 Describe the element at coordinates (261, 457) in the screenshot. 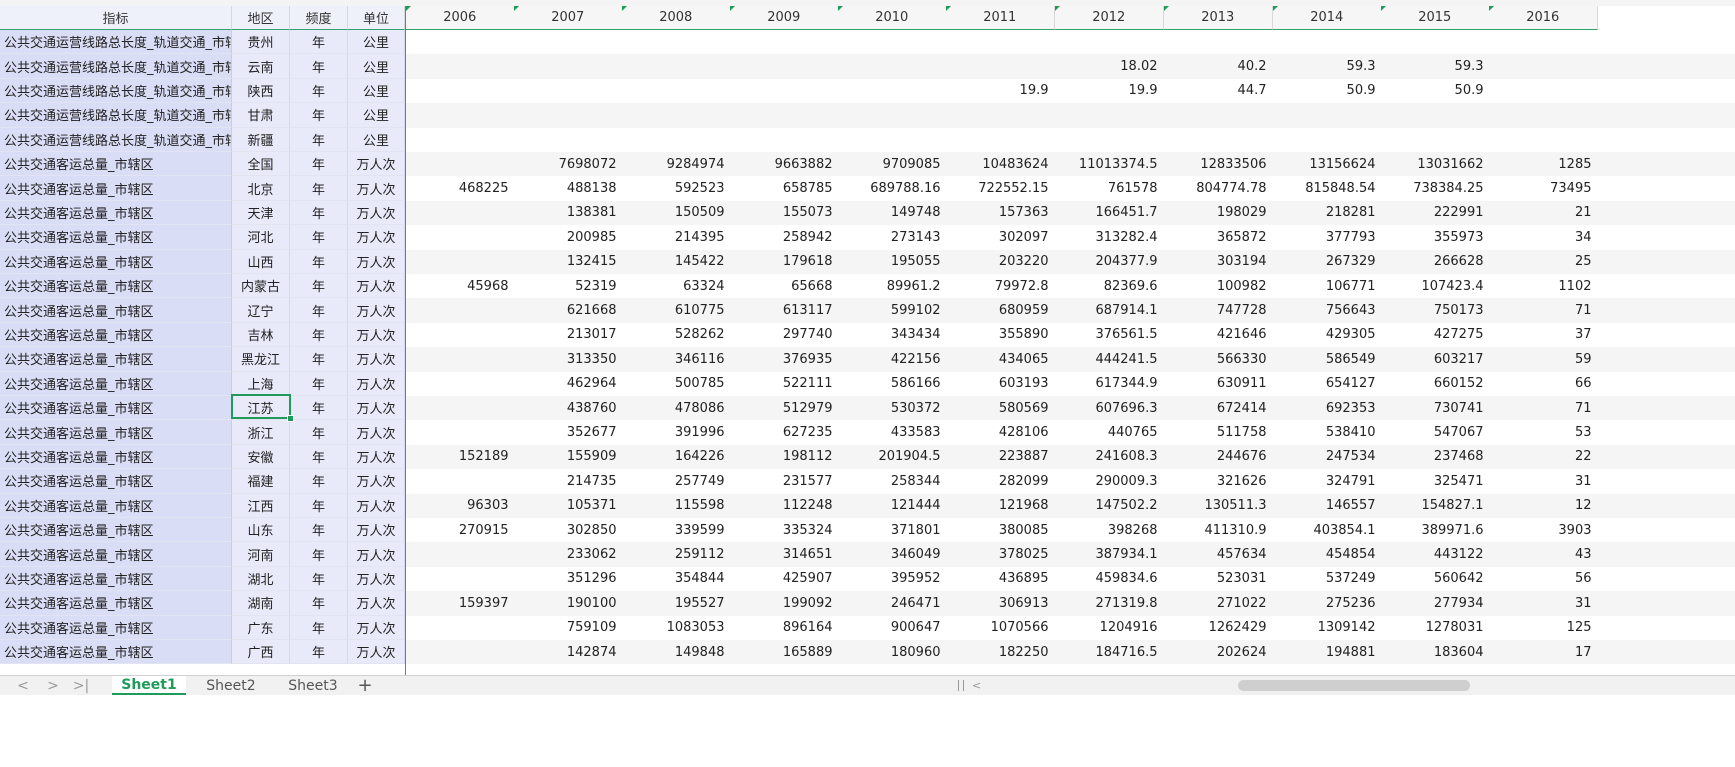

I see `region-cell: 安徽` at that location.